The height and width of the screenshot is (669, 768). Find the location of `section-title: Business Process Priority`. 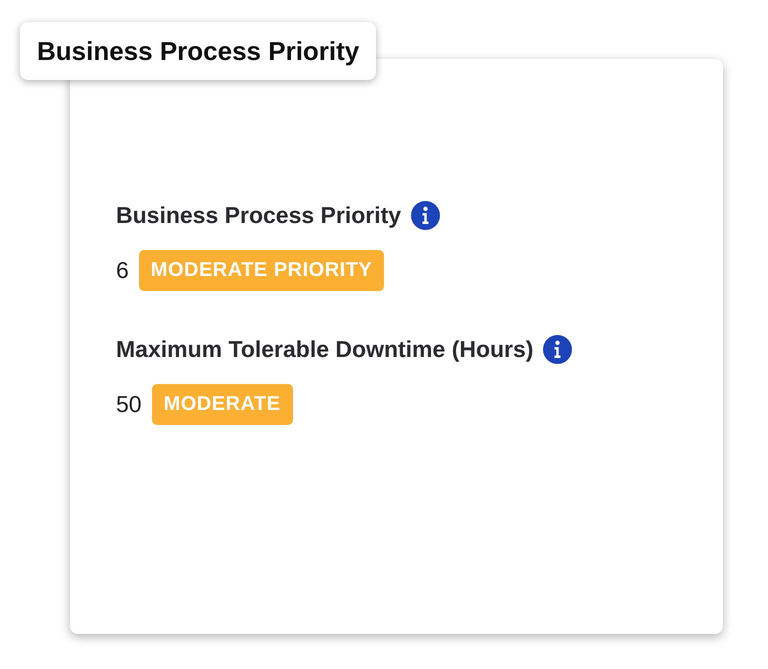

section-title: Business Process Priority is located at coordinates (198, 51).